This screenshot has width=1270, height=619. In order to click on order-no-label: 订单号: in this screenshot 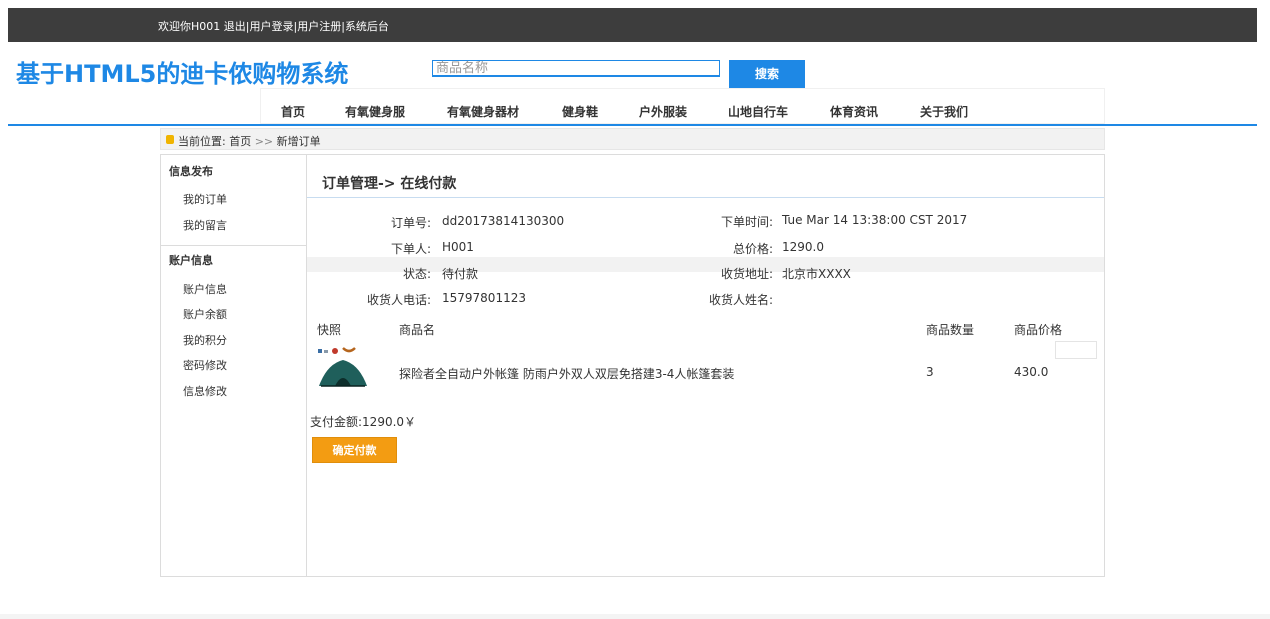, I will do `click(410, 223)`.